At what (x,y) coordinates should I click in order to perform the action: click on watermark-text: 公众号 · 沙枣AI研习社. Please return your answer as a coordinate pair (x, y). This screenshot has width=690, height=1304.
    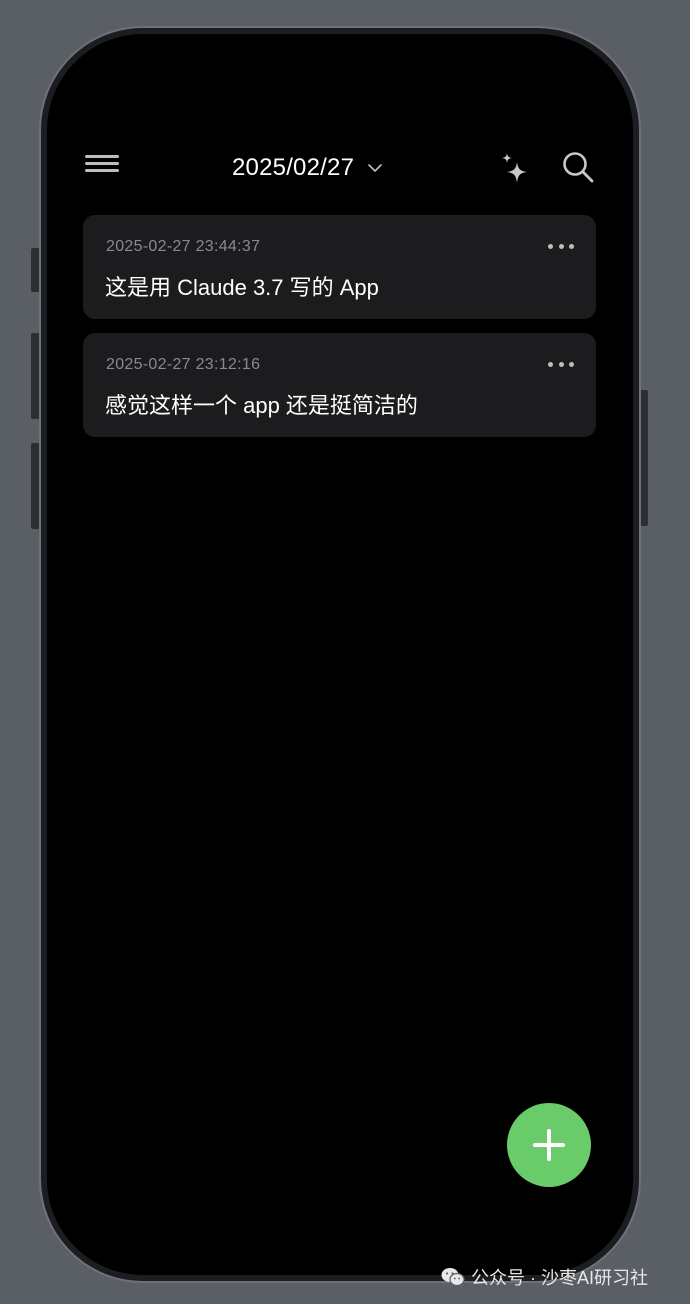
    Looking at the image, I should click on (560, 1278).